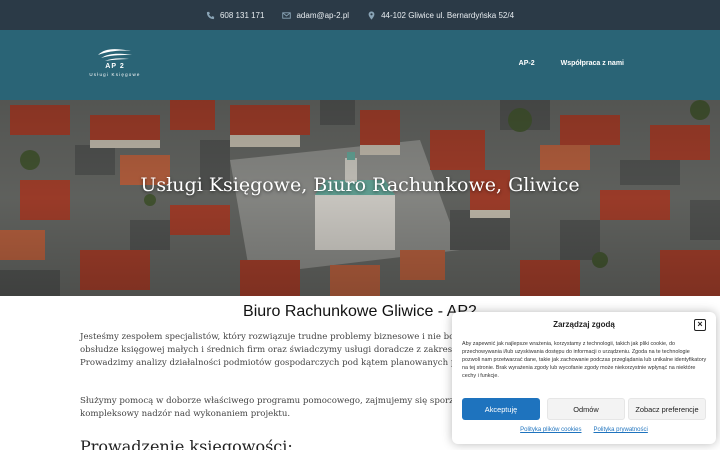  Describe the element at coordinates (527, 63) in the screenshot. I see `nav-link-ap2: AP-2` at that location.